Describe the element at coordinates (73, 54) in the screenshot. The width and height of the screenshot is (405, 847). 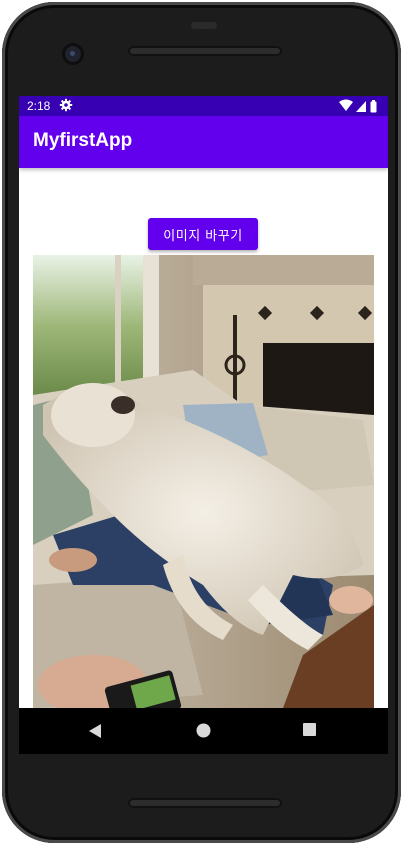
I see `front-camera` at that location.